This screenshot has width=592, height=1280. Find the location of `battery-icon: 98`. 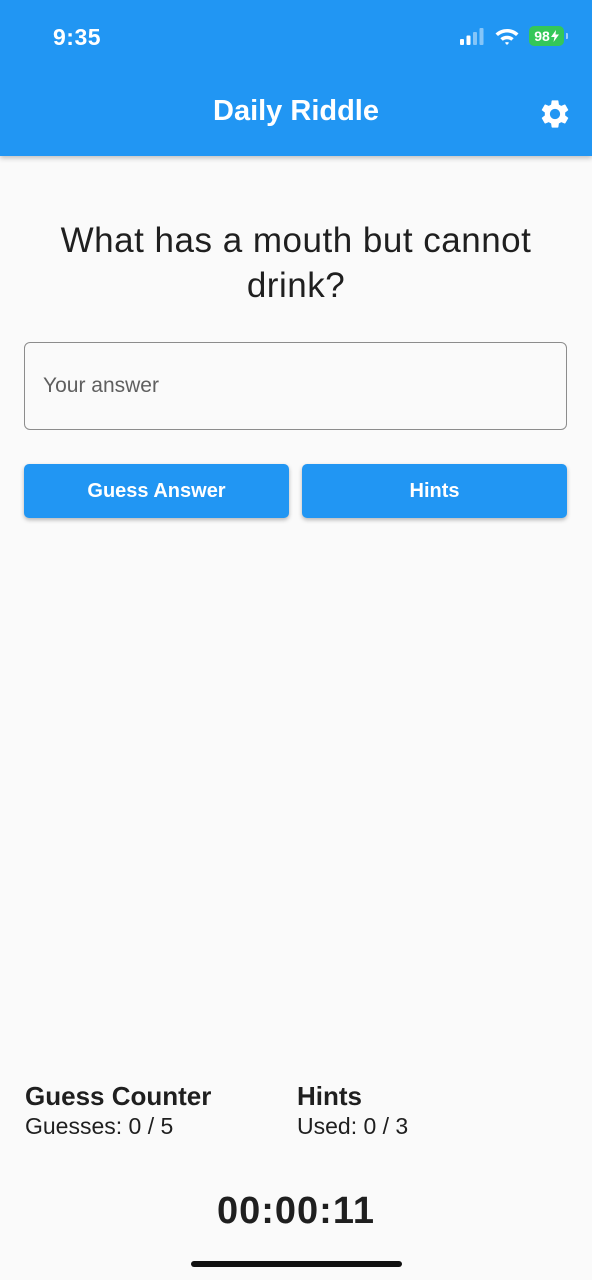

battery-icon: 98 is located at coordinates (548, 36).